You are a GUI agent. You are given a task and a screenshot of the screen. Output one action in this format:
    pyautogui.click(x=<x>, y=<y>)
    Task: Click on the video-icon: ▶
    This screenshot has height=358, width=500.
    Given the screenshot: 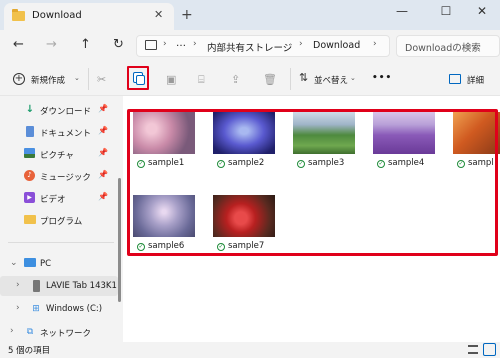 What is the action you would take?
    pyautogui.click(x=30, y=198)
    